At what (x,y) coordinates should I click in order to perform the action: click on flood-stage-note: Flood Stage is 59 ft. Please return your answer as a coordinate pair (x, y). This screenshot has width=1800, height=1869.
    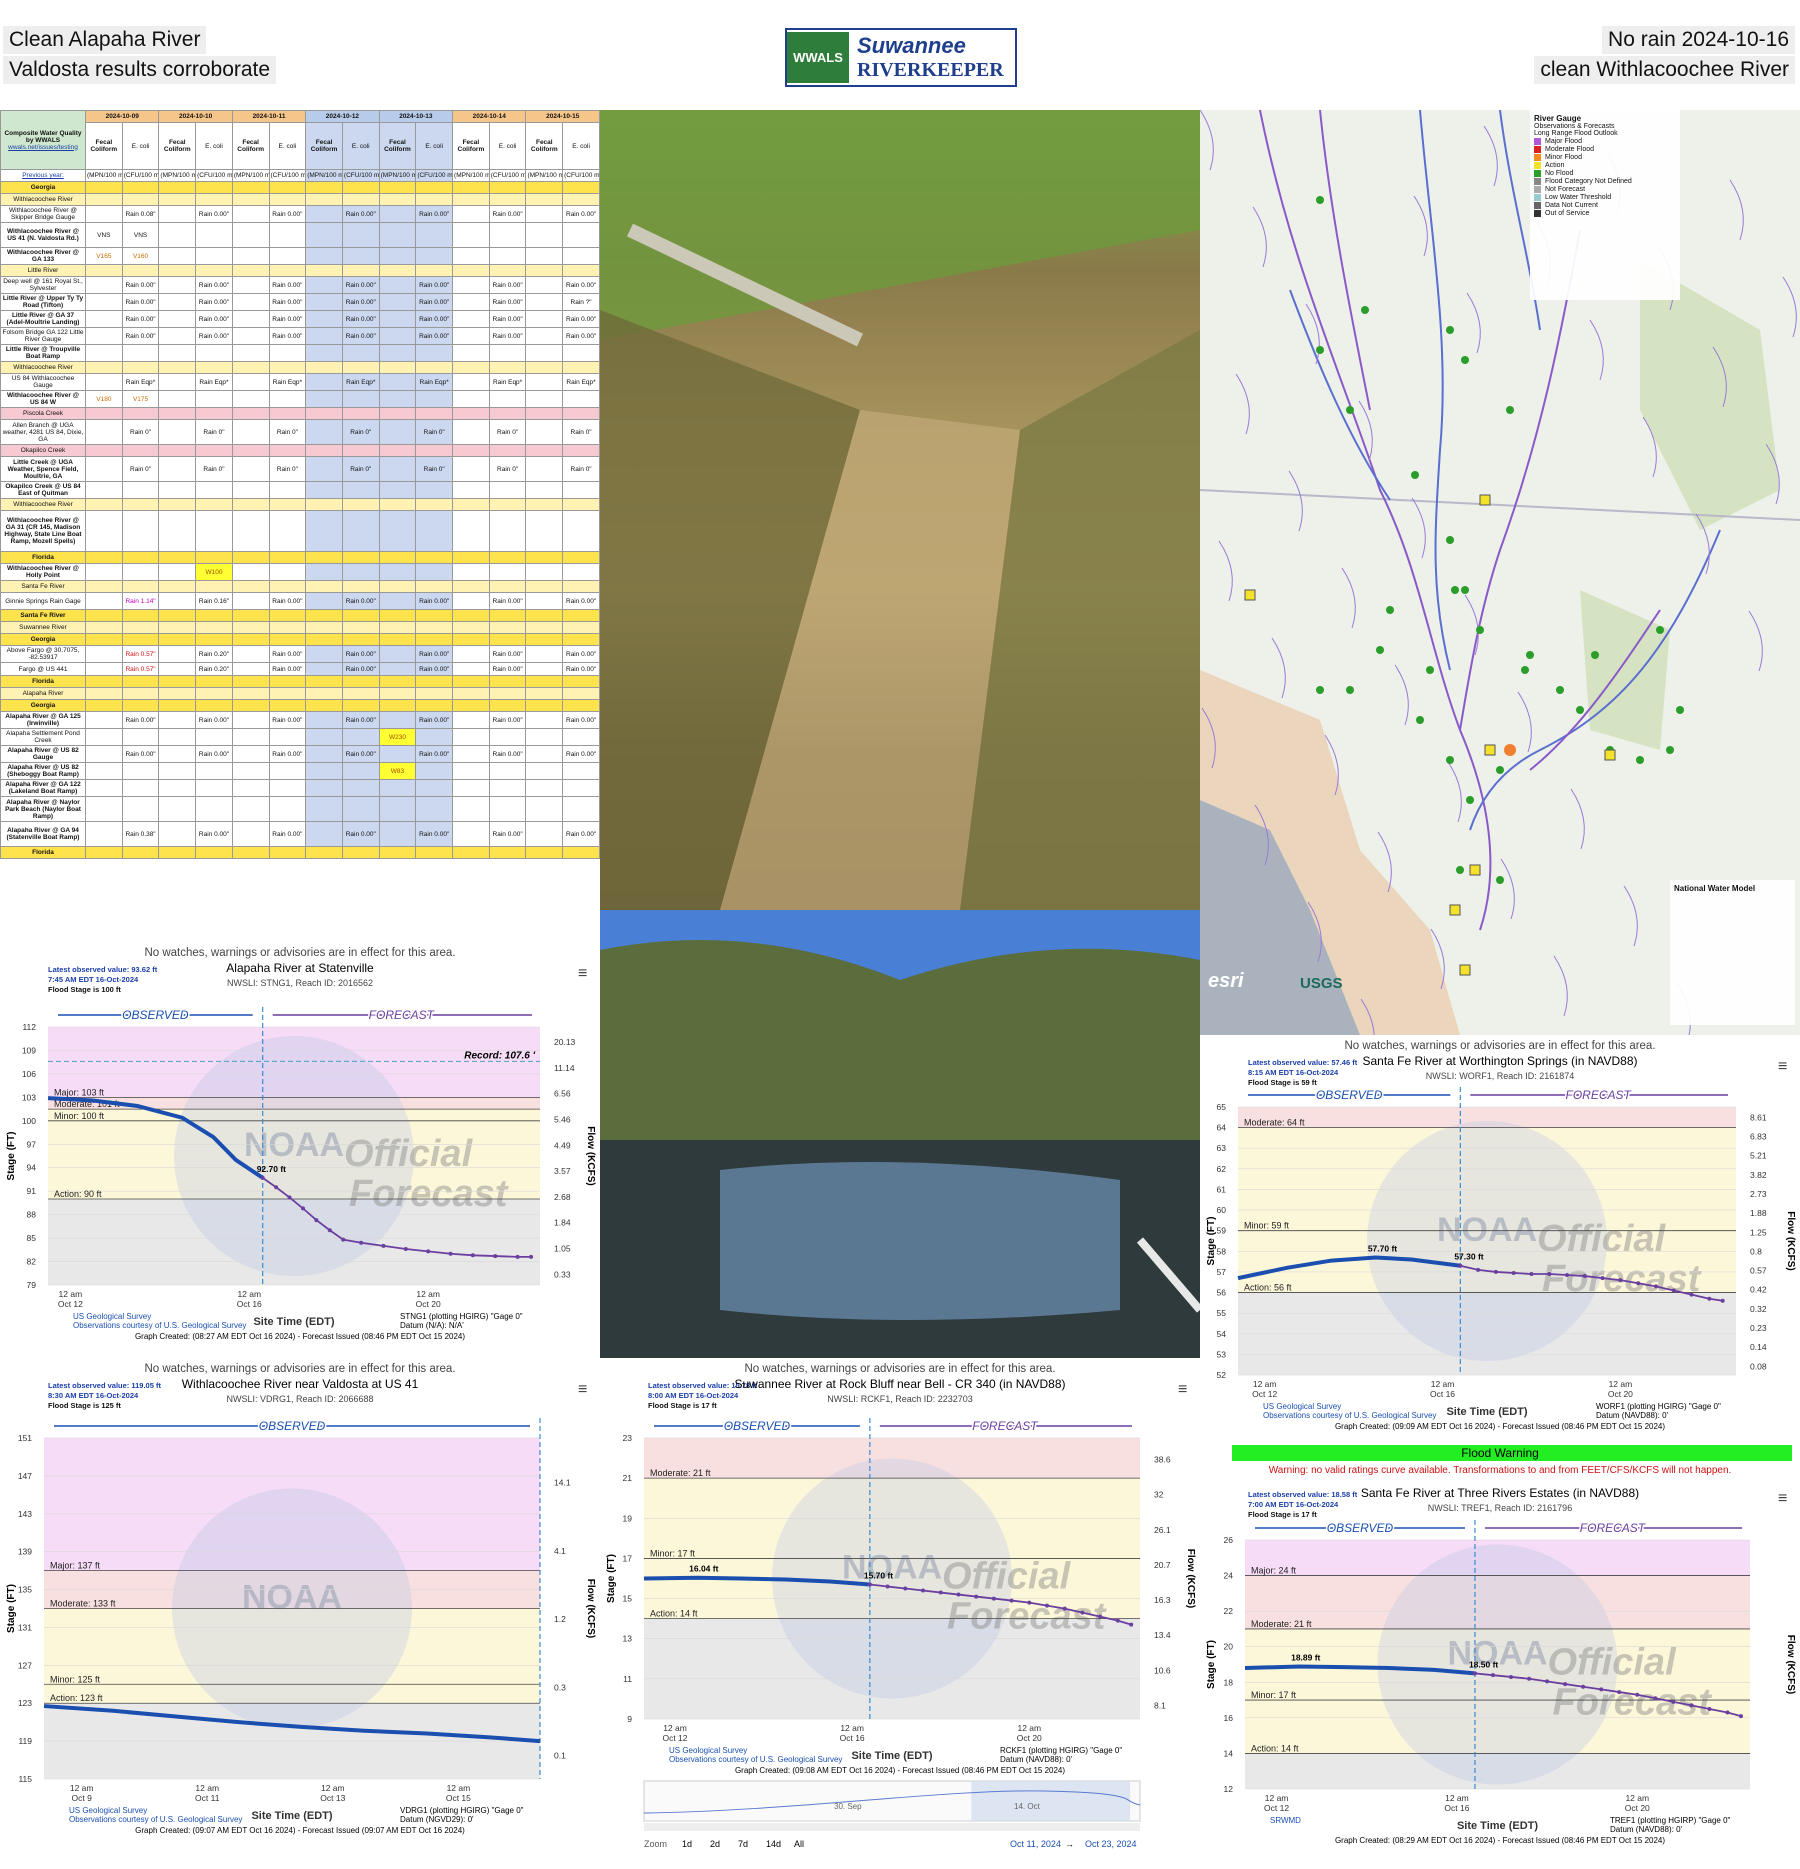
    Looking at the image, I should click on (1282, 1082).